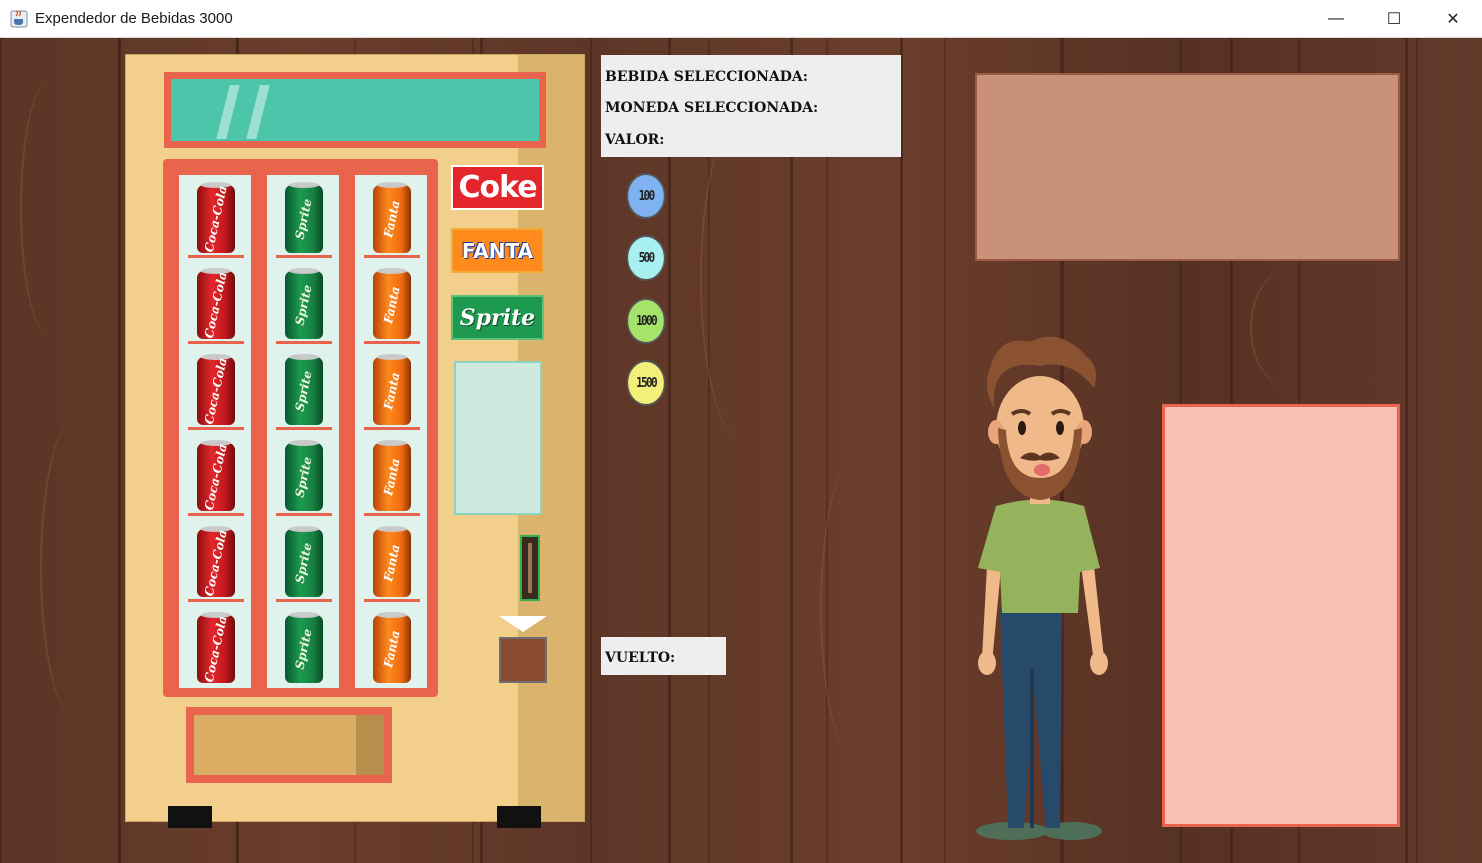 This screenshot has height=863, width=1482. Describe the element at coordinates (355, 110) in the screenshot. I see `machine-display` at that location.